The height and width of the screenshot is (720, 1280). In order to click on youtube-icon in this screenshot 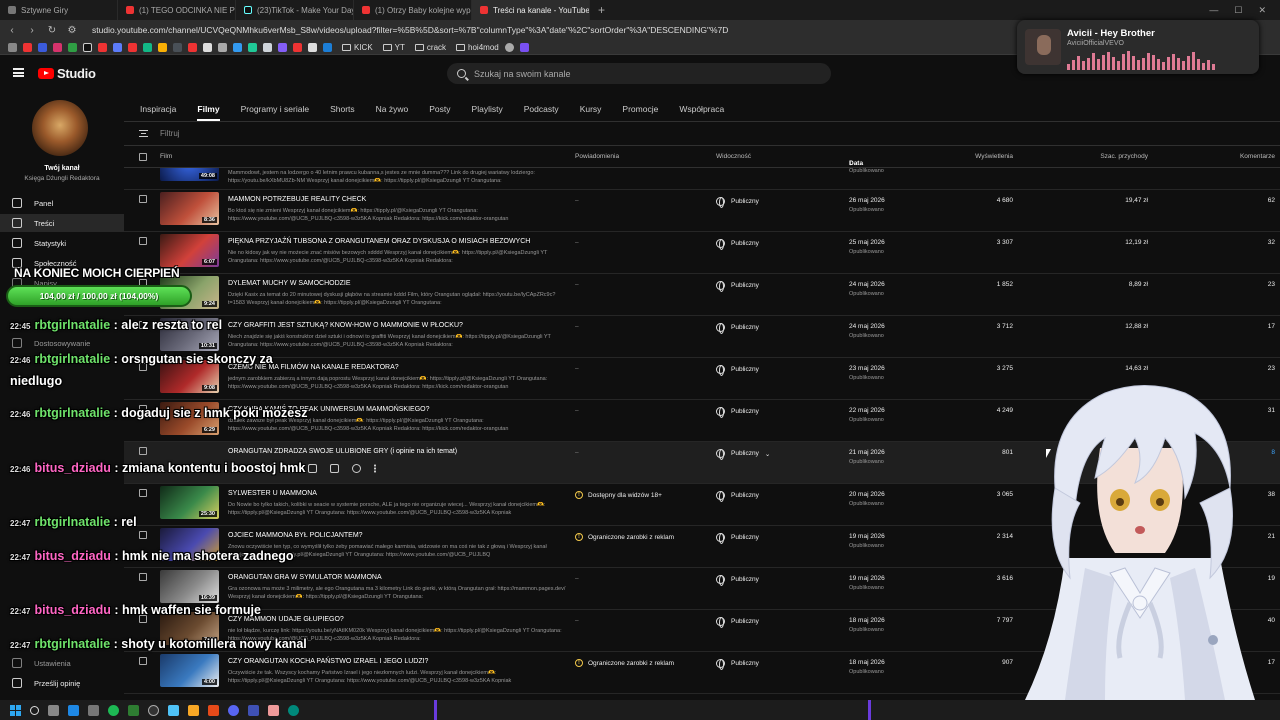, I will do `click(334, 468)`.